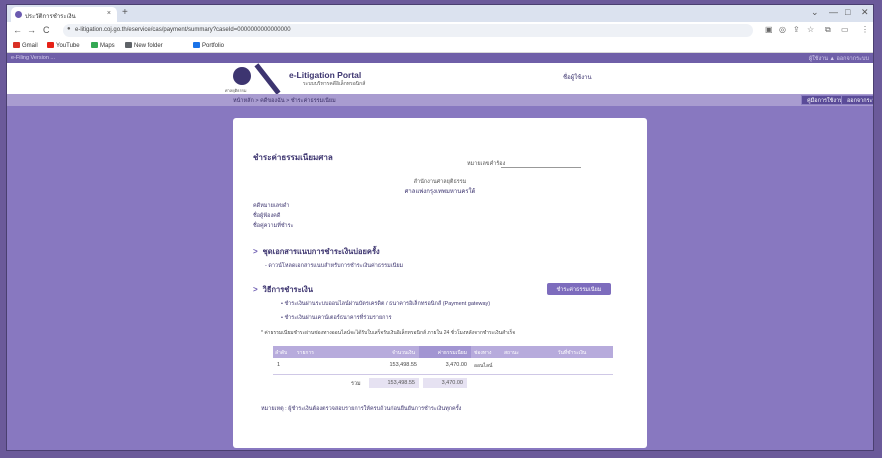 The image size is (882, 458). Describe the element at coordinates (283, 352) in the screenshot. I see `col-header: ลำดับ` at that location.